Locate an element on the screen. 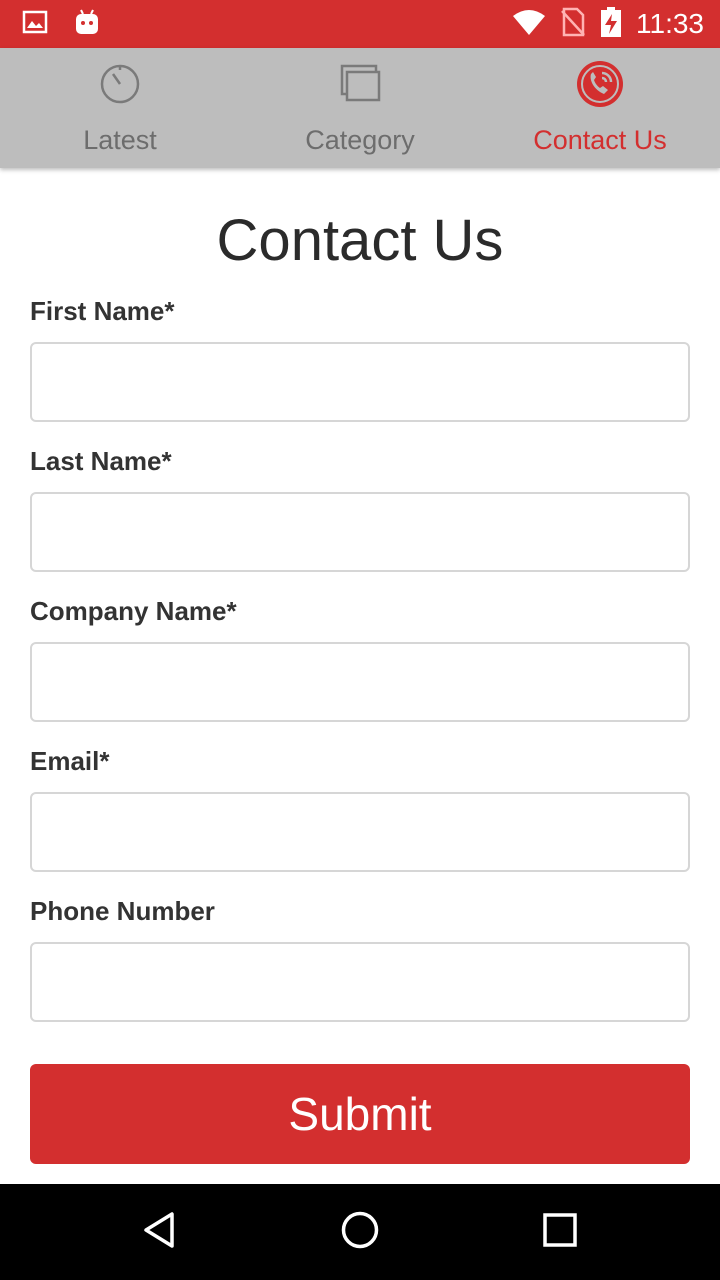  status-bar: 11:33 is located at coordinates (360, 24).